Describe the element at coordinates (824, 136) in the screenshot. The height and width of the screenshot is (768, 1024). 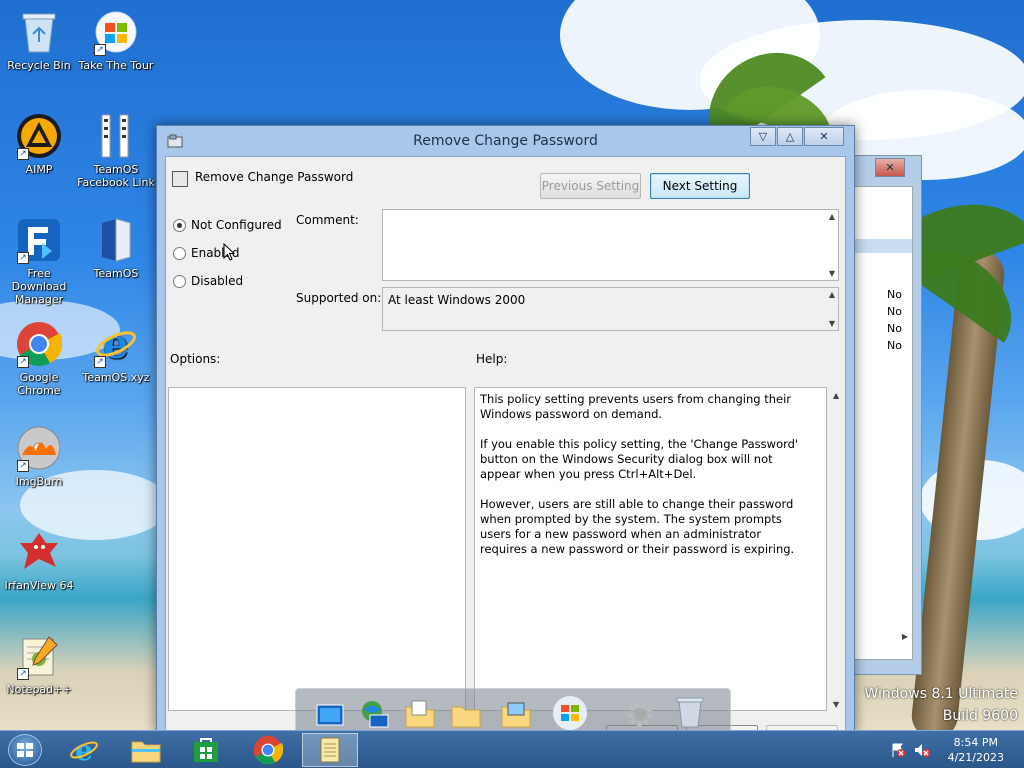
I see `close-button: ✕` at that location.